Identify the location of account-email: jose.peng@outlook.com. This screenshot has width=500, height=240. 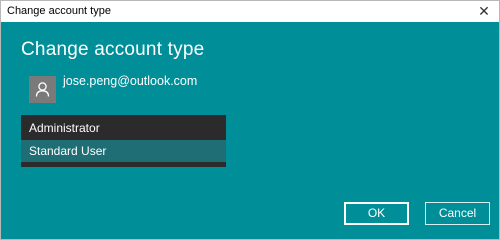
(130, 81).